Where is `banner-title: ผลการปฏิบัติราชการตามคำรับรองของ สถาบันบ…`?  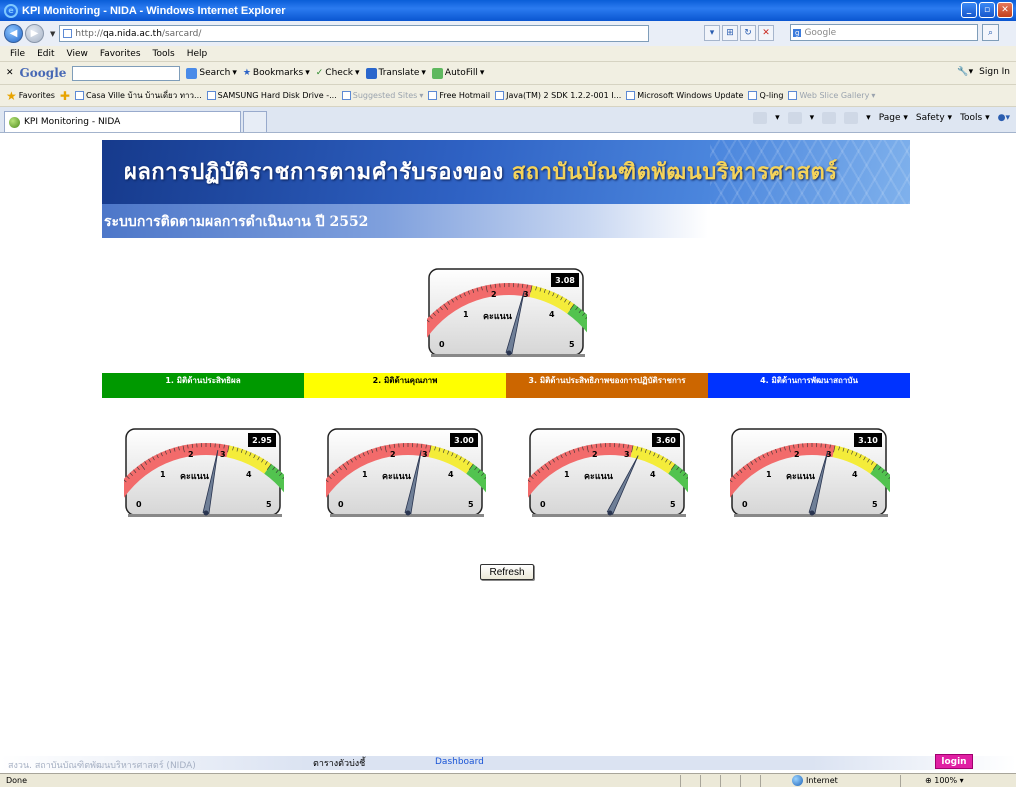
banner-title: ผลการปฏิบัติราชการตามคำรับรองของ สถาบันบ… is located at coordinates (481, 171).